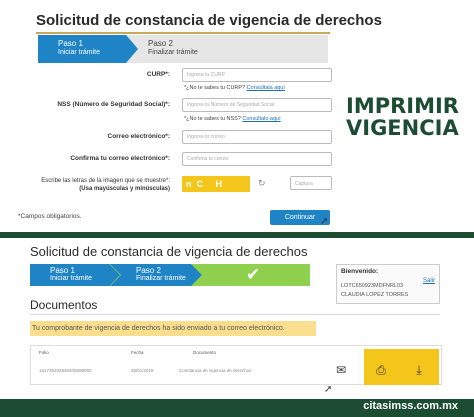  What do you see at coordinates (65, 370) in the screenshot?
I see `cell-folio: 151735202846405698060` at bounding box center [65, 370].